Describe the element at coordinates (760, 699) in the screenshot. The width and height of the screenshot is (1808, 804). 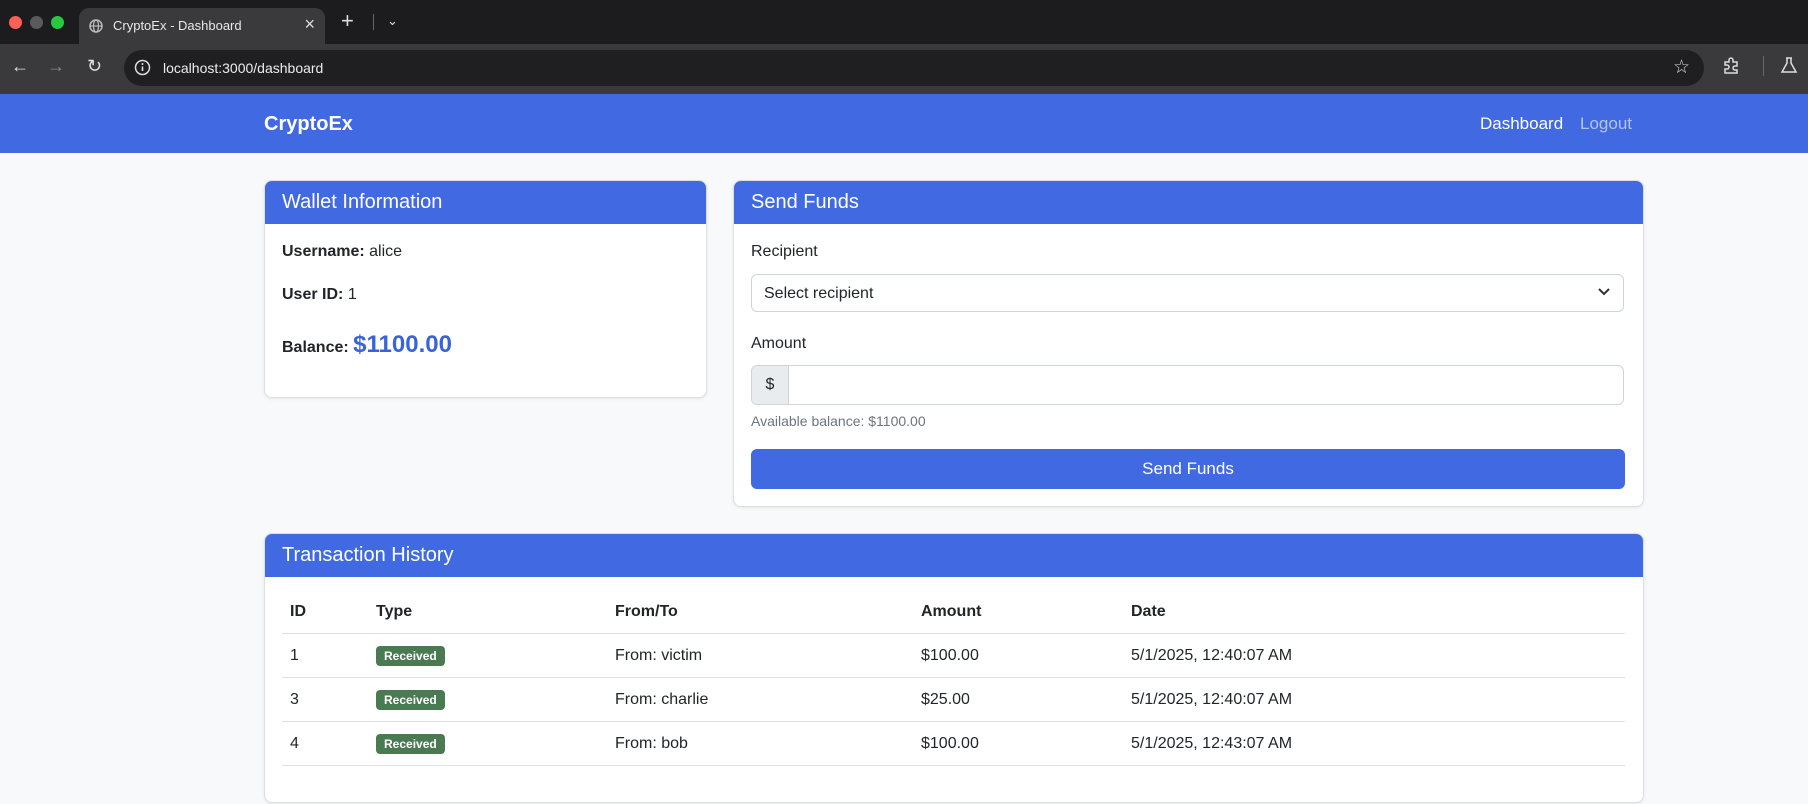
I see `cell-party: From: charlie` at that location.